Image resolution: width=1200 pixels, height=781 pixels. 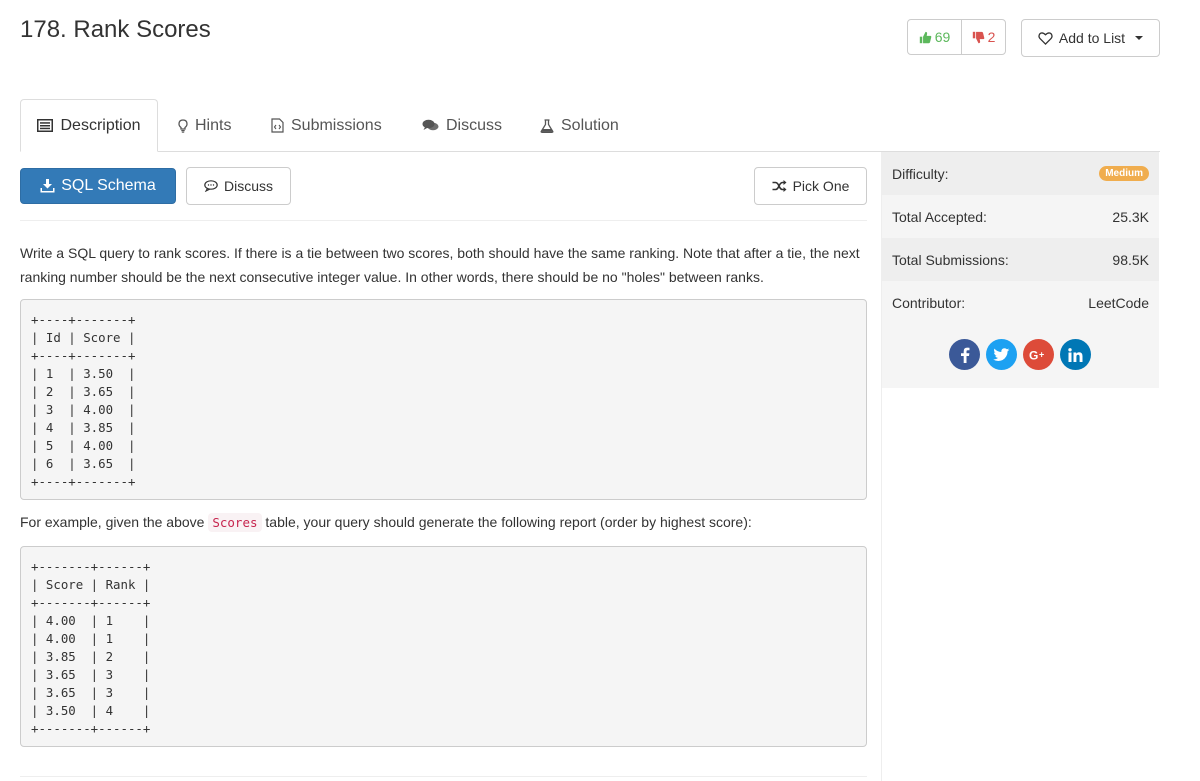 I want to click on difficulty-label: Difficulty:, so click(x=920, y=173).